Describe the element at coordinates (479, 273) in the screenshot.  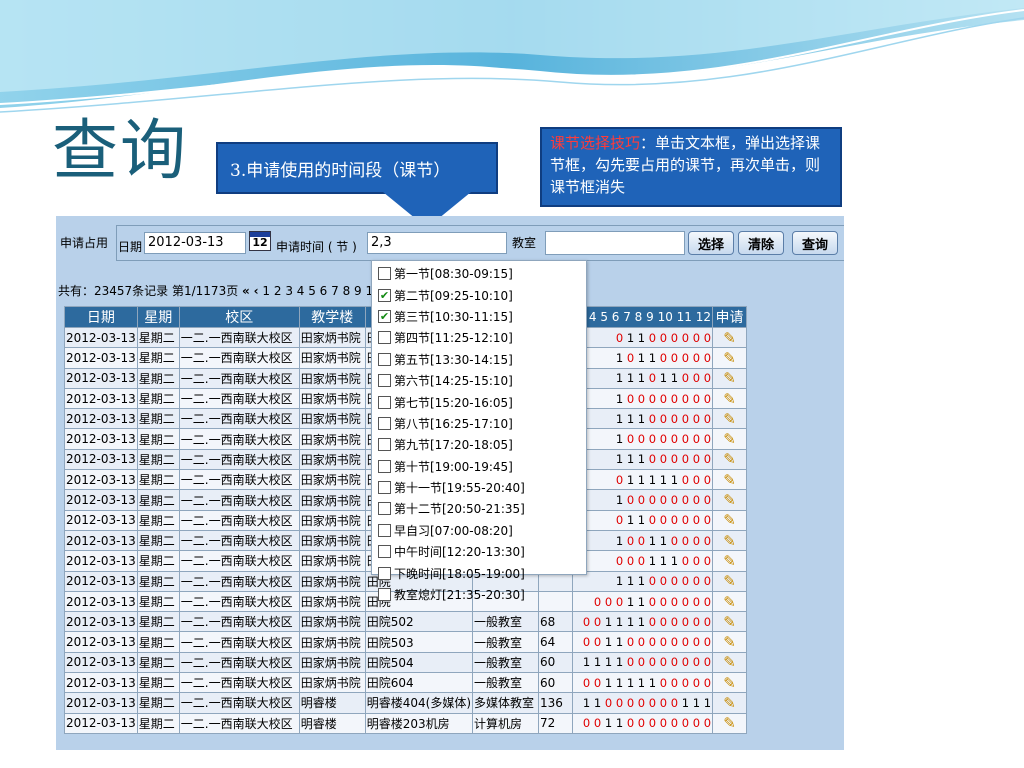
I see `period-option: 第一节[08:30-09:15]` at that location.